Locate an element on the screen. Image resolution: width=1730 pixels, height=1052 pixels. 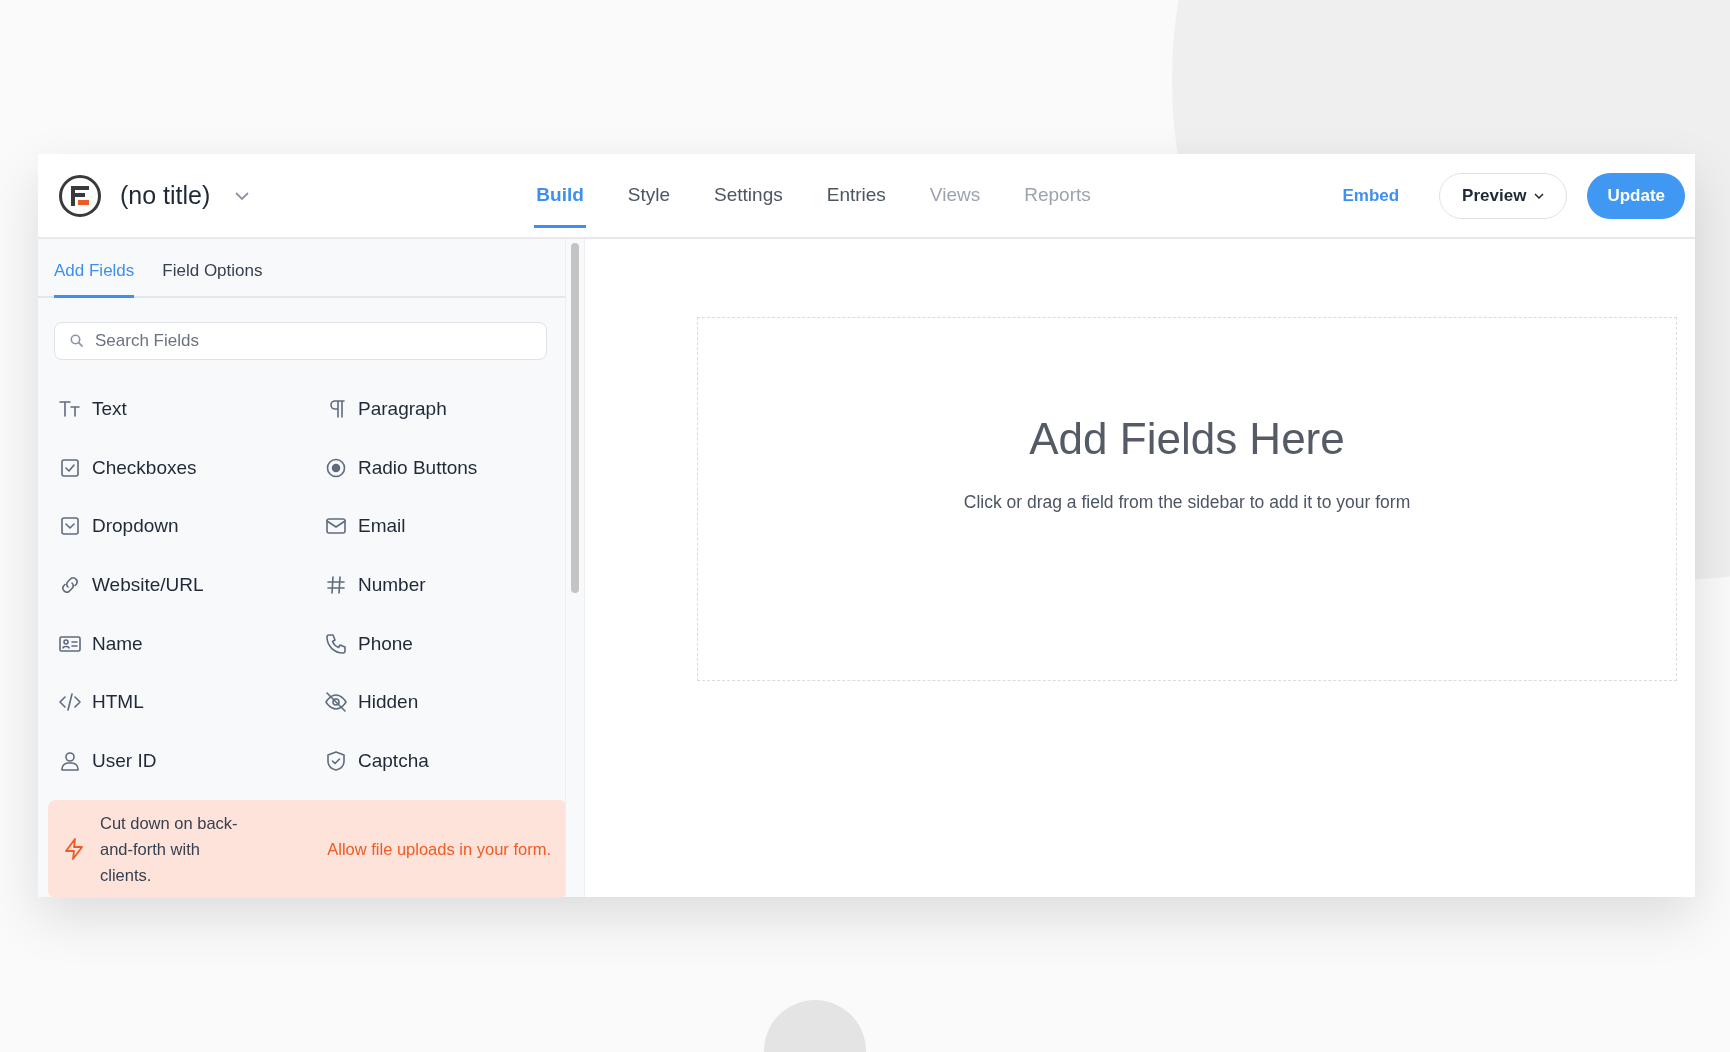
field-type-label: Name is located at coordinates (117, 643).